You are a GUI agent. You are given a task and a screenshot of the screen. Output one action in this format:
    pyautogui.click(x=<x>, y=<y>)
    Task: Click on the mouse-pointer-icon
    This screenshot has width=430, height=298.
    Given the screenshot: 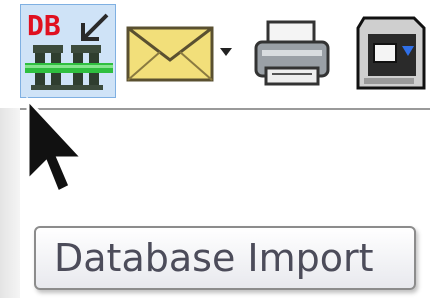 What is the action you would take?
    pyautogui.click(x=55, y=145)
    